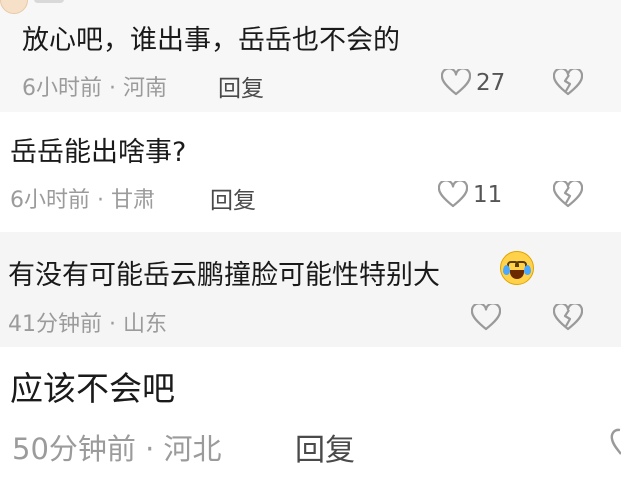  Describe the element at coordinates (87, 324) in the screenshot. I see `comment-meta: 41分钟前 · 山东` at that location.